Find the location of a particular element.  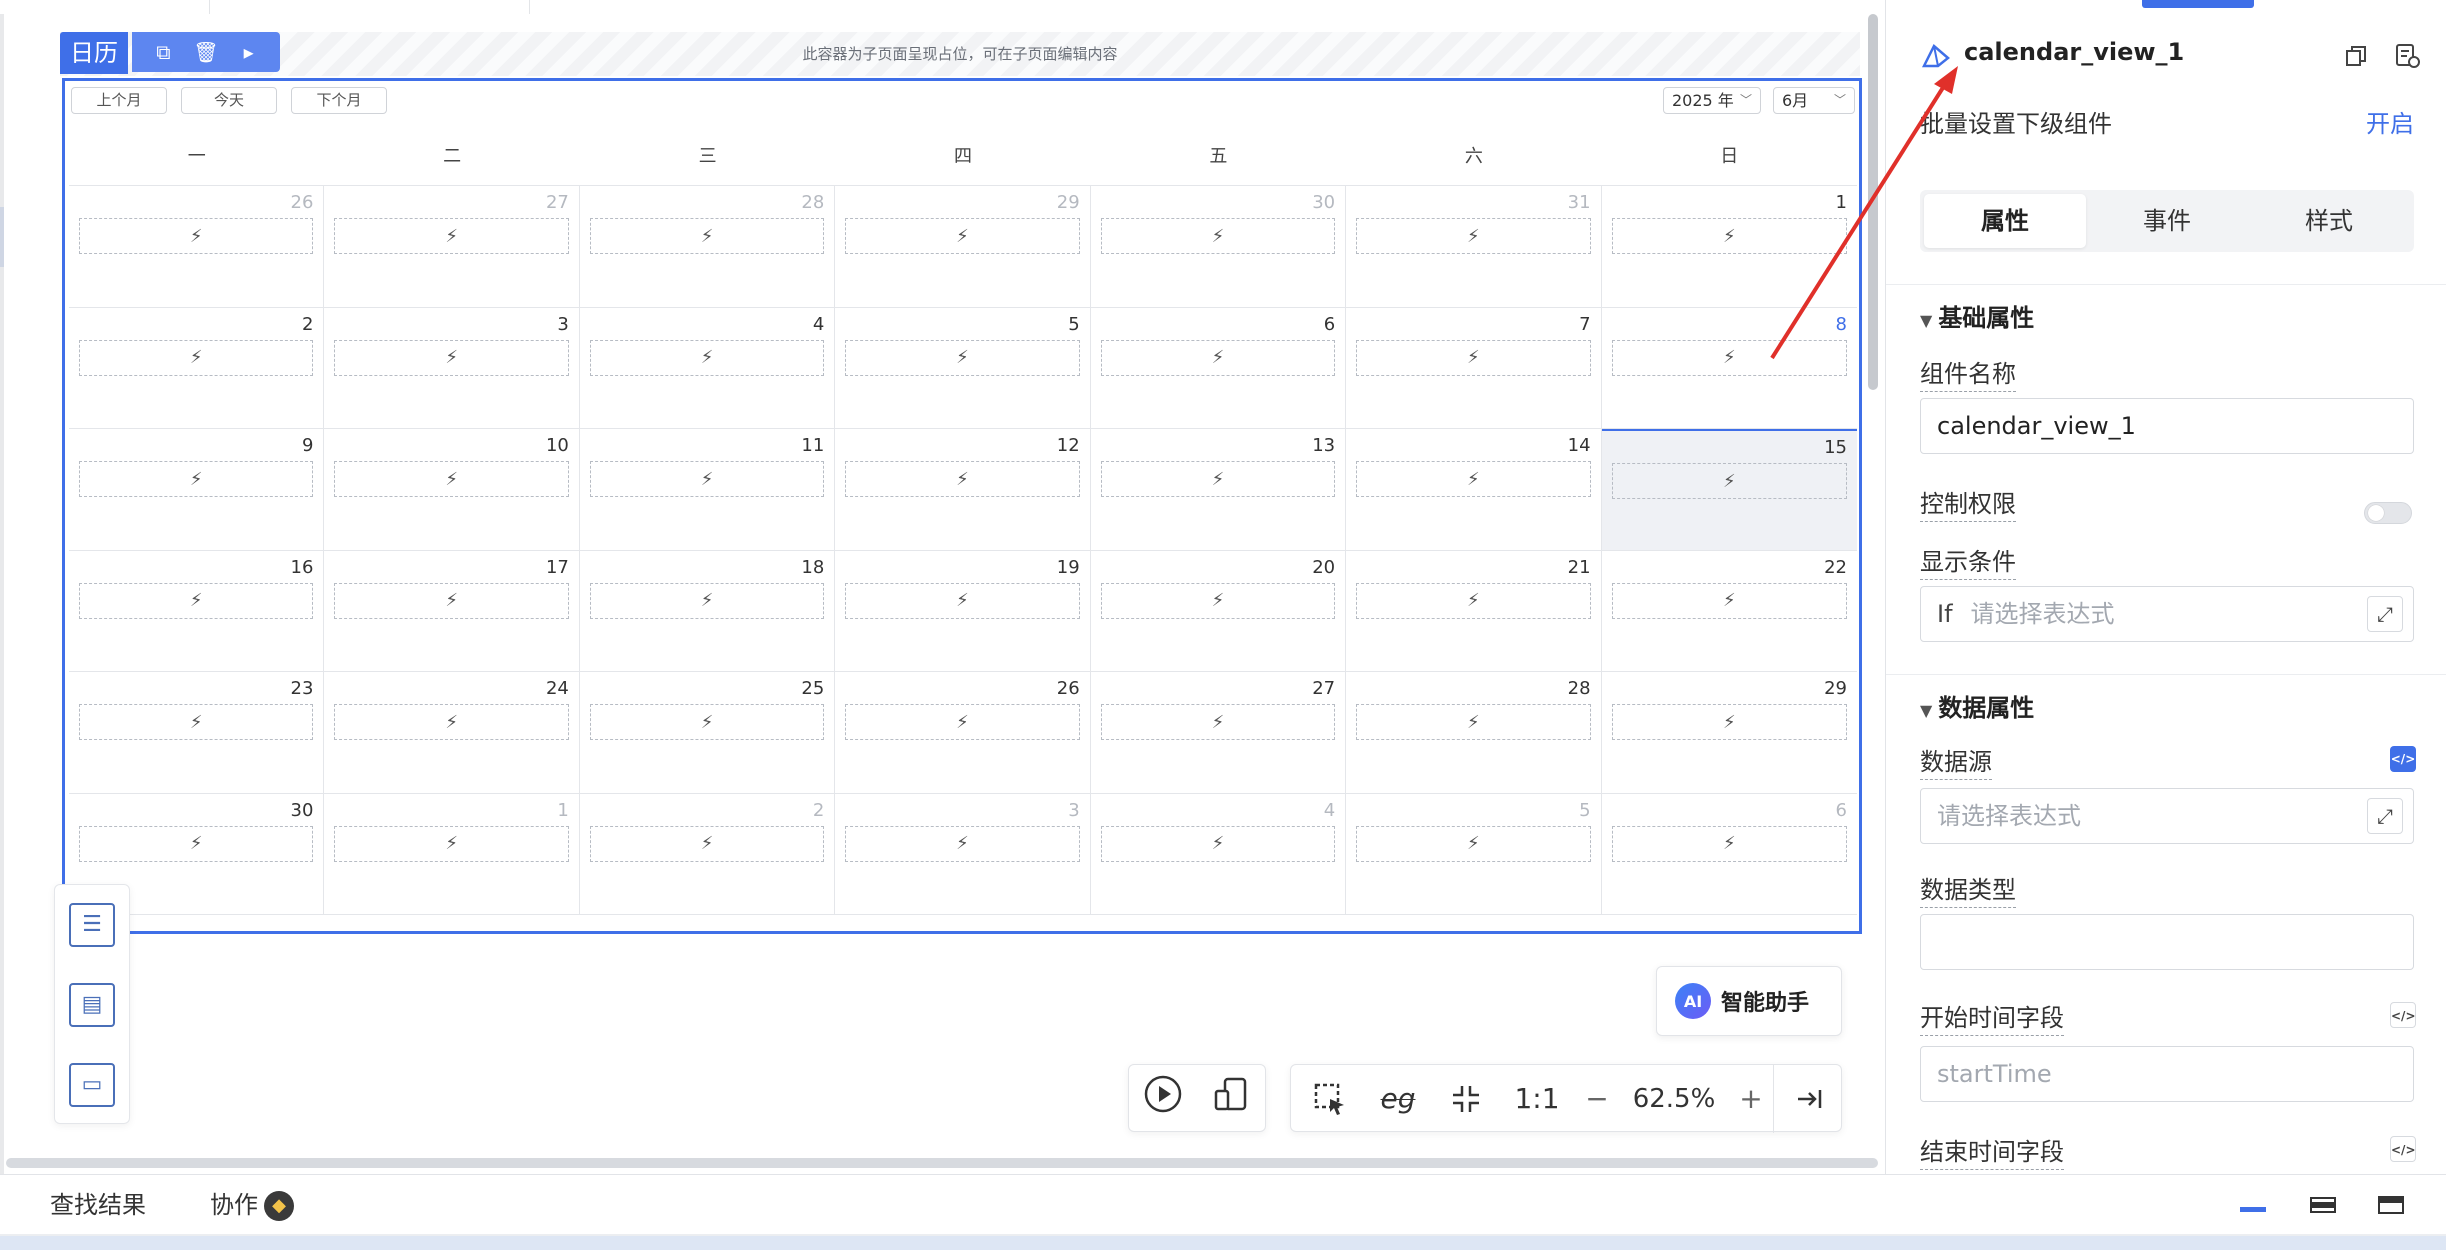

calendar-day-cell: 21 ⚡ is located at coordinates (1474, 611).